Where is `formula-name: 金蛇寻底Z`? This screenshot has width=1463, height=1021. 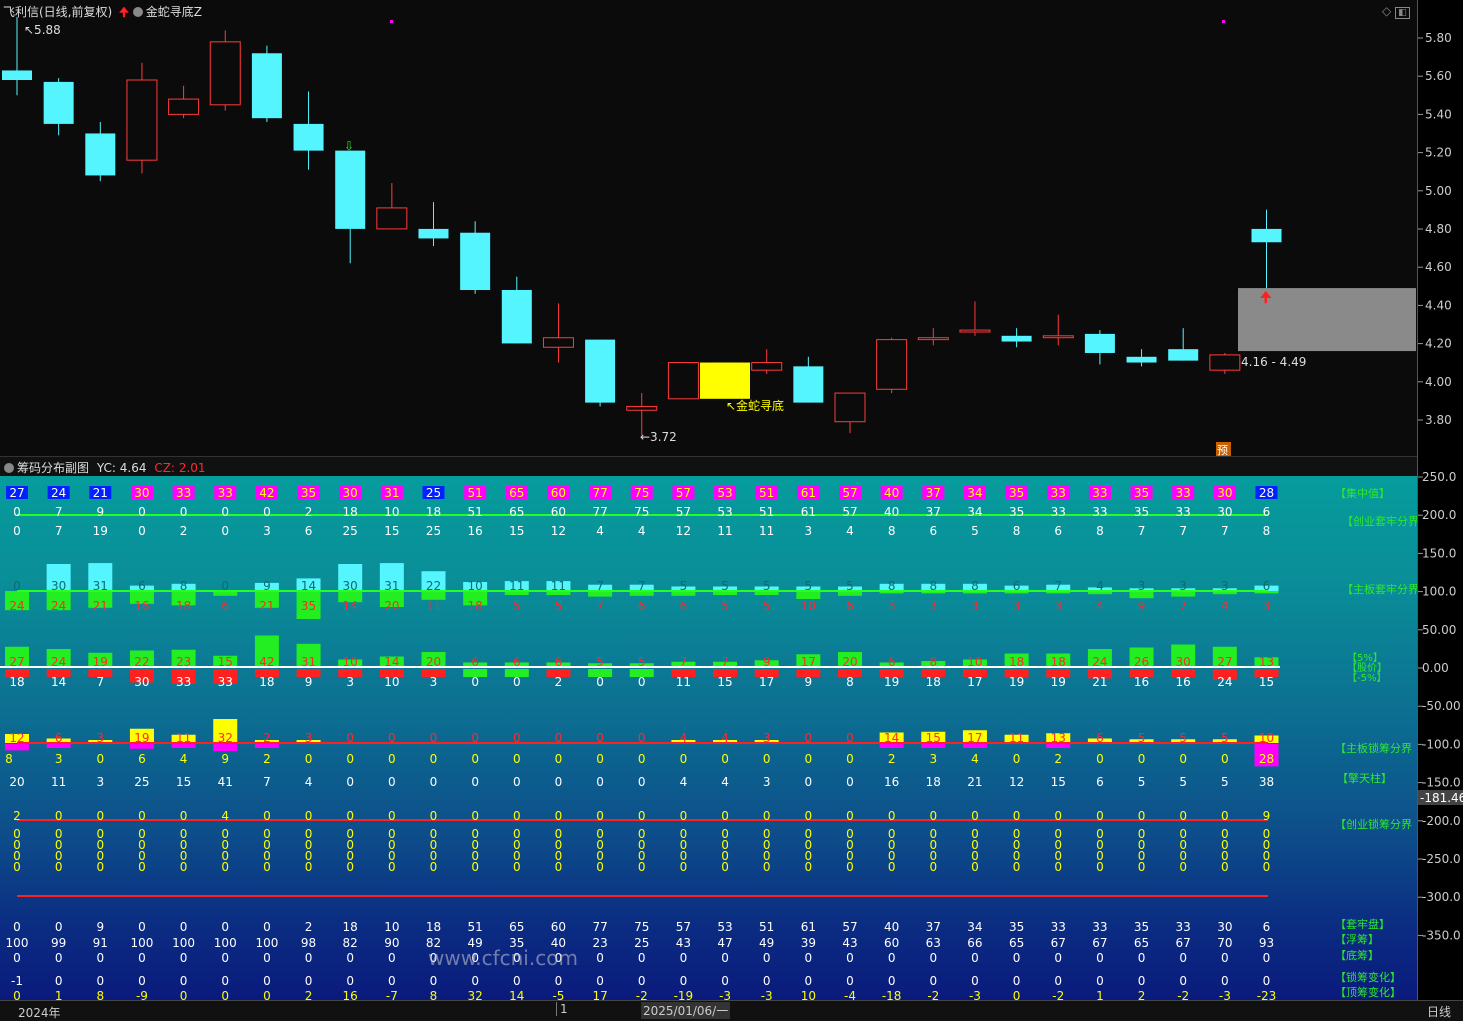 formula-name: 金蛇寻底Z is located at coordinates (174, 12).